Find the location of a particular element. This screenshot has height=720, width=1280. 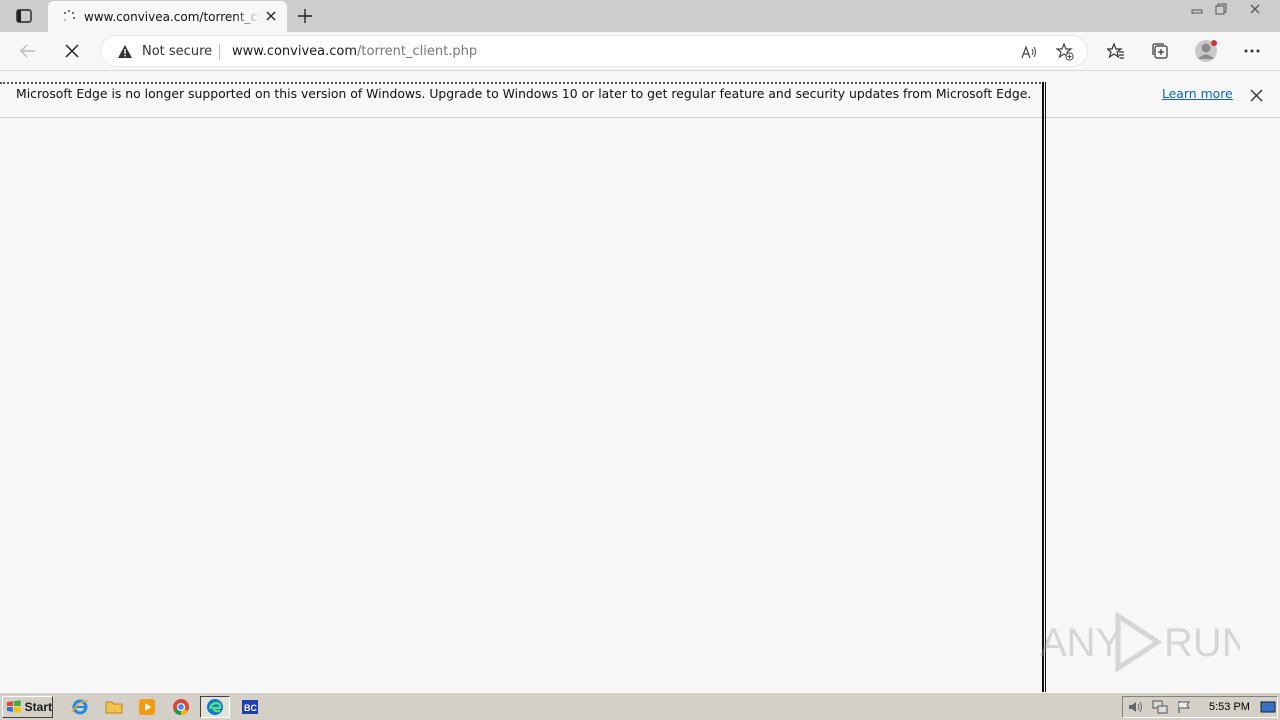

page-border-top is located at coordinates (522, 83).